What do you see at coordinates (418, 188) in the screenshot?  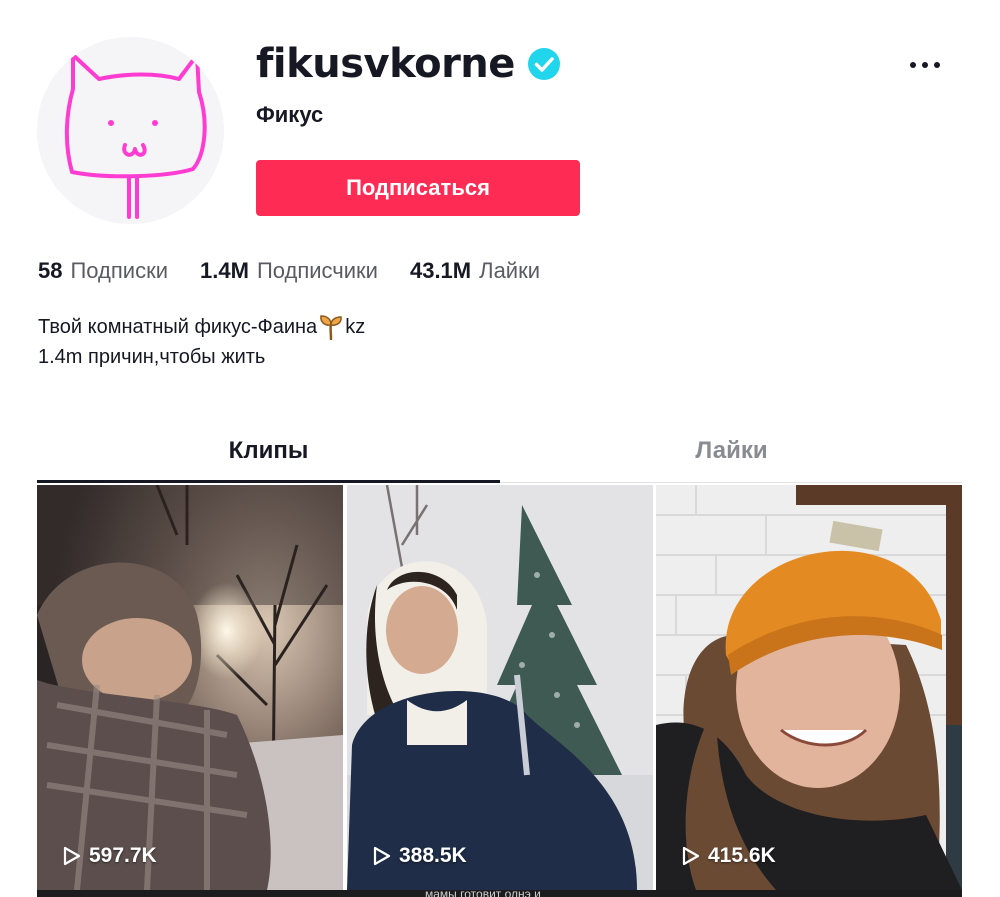 I see `follow-button: Подписаться` at bounding box center [418, 188].